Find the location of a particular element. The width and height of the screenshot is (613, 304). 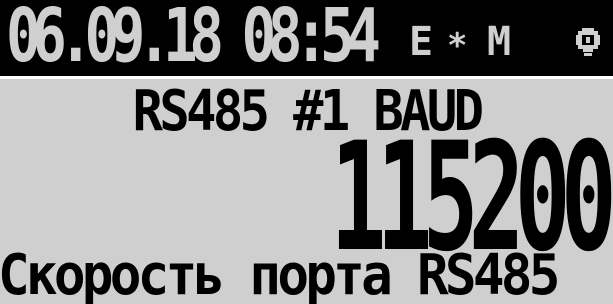

status-flag-star: * is located at coordinates (457, 46).